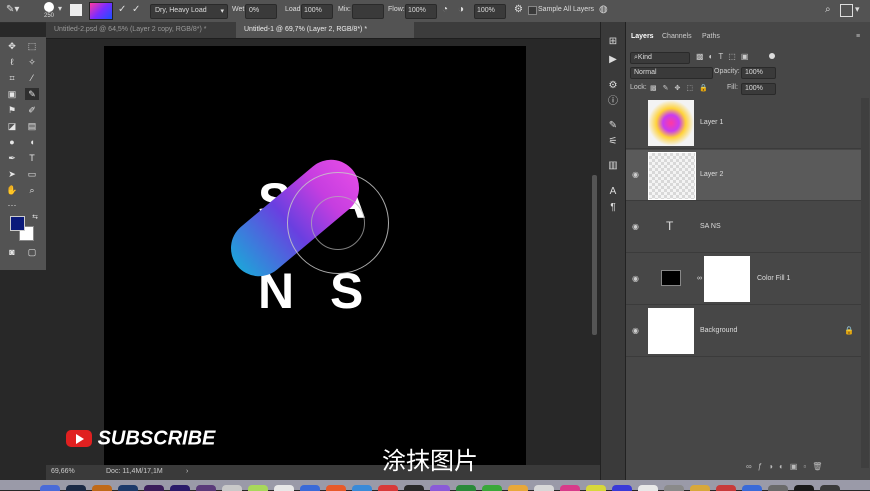 Image resolution: width=870 pixels, height=491 pixels. I want to click on layer-row-sa-ns: ◉ T SA NS, so click(743, 227).